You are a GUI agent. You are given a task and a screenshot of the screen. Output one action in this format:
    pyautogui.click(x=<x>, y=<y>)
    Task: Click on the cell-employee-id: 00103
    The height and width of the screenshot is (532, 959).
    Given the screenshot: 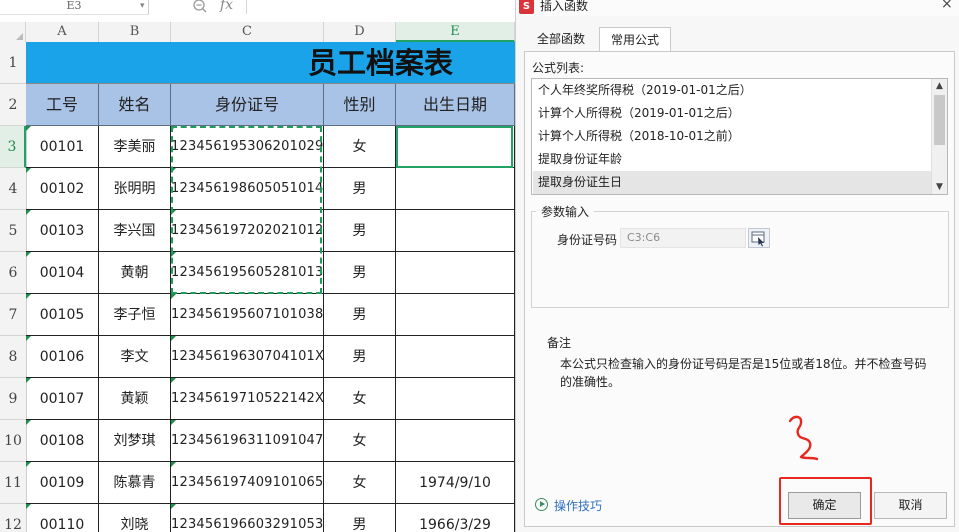 What is the action you would take?
    pyautogui.click(x=62, y=231)
    